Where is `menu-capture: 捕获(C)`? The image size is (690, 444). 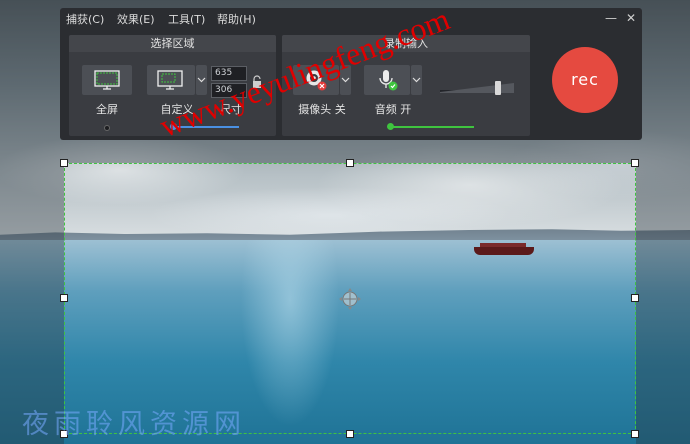
menu-capture: 捕获(C) is located at coordinates (85, 19).